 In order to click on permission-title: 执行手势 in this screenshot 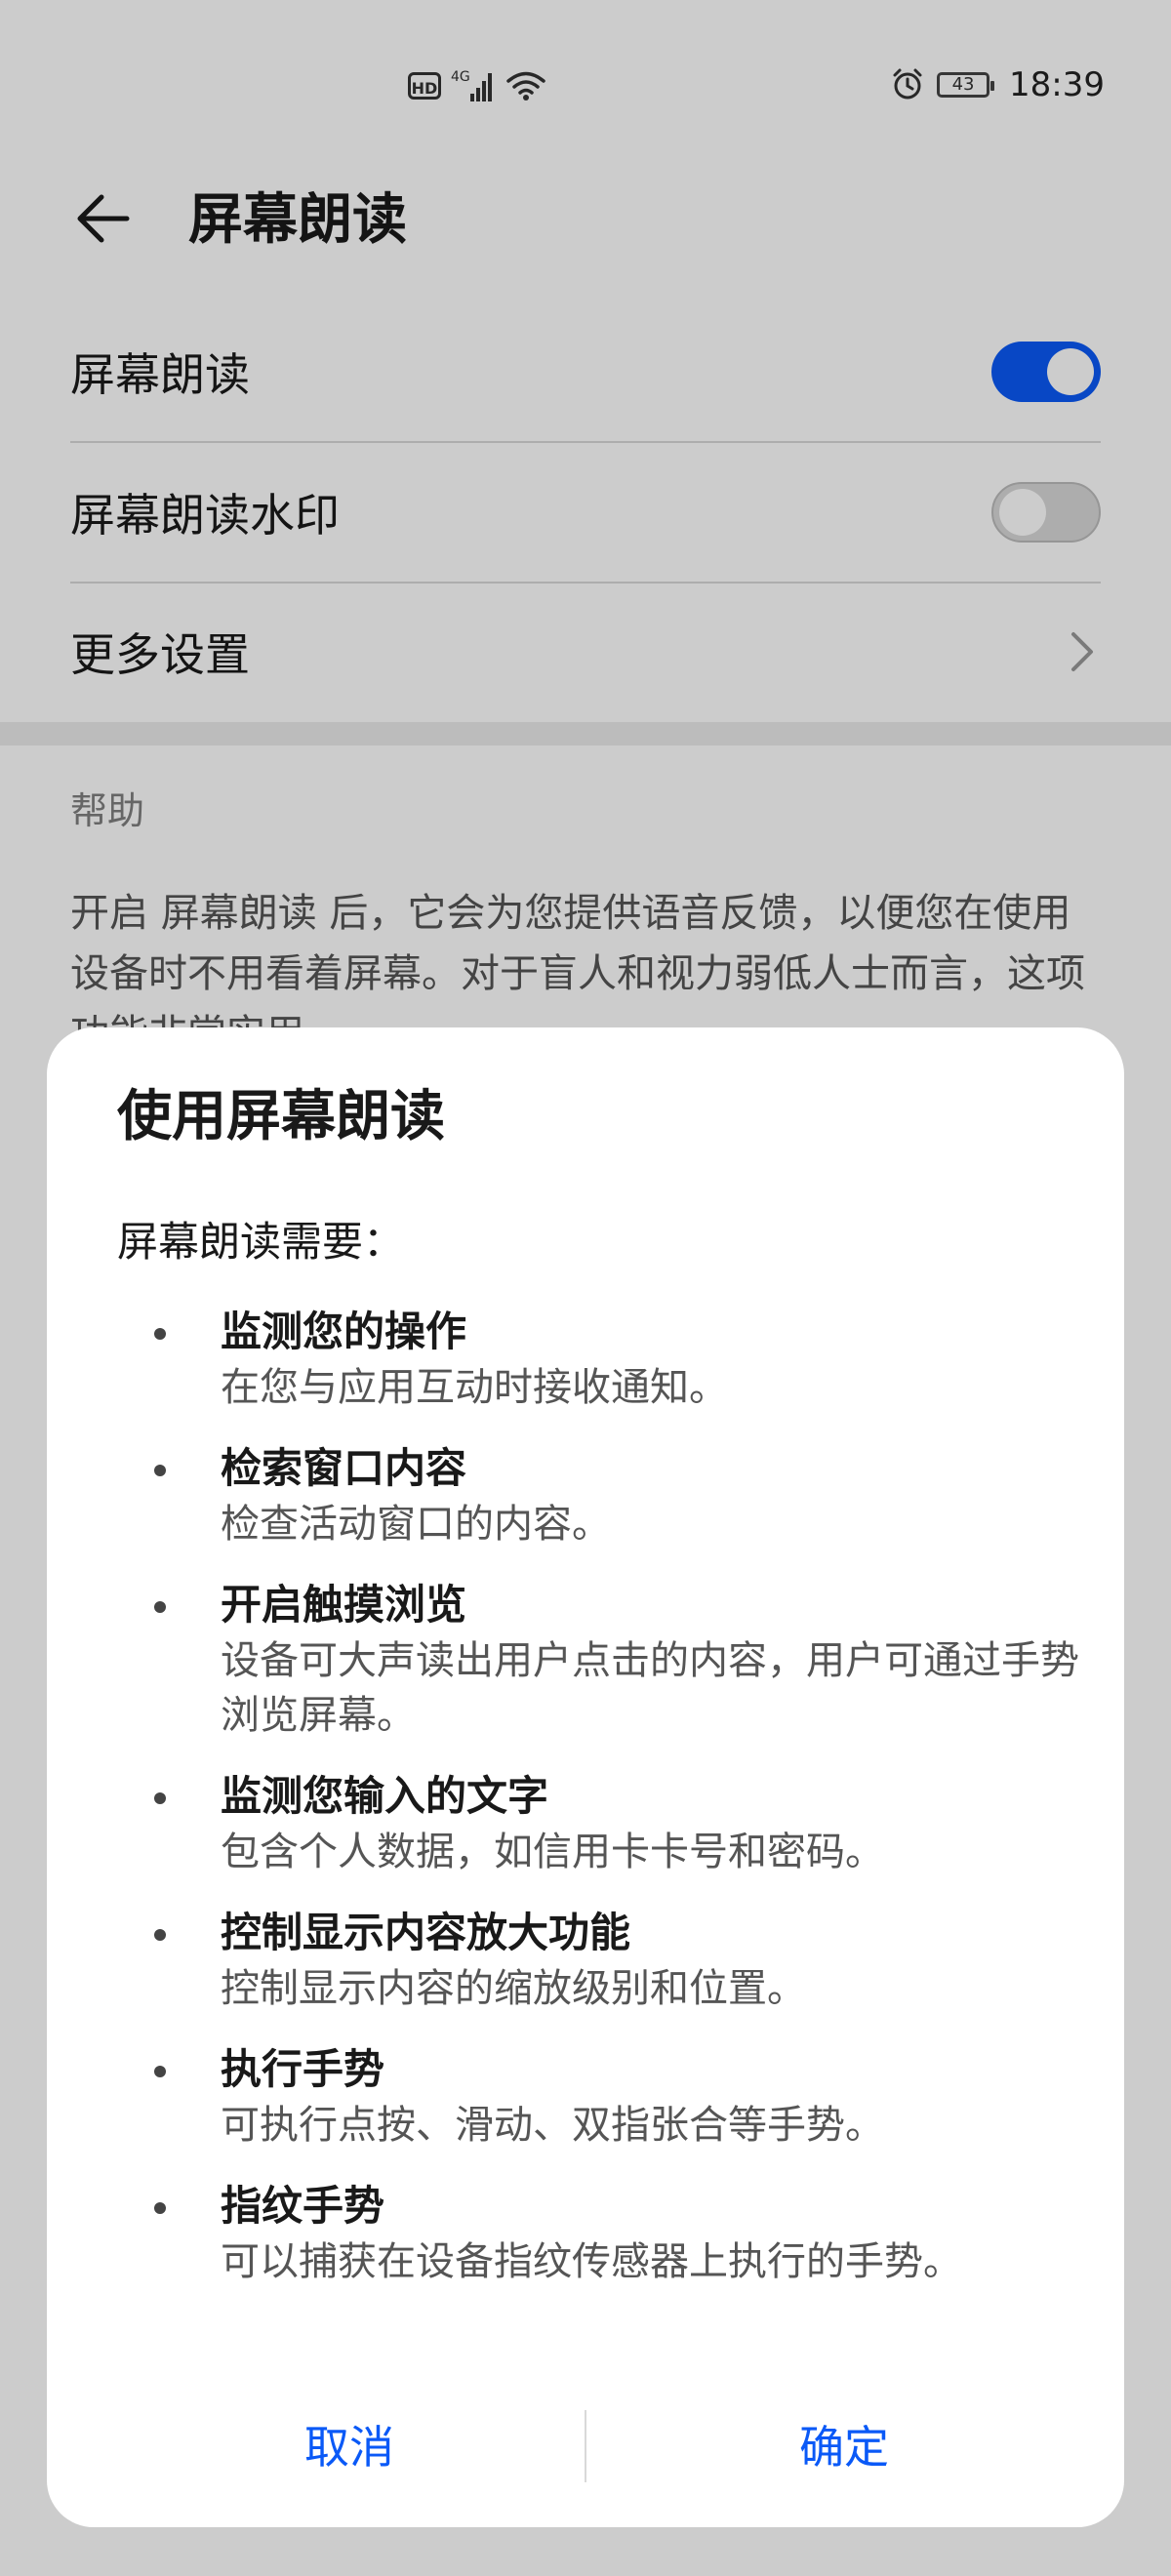, I will do `click(303, 2069)`.